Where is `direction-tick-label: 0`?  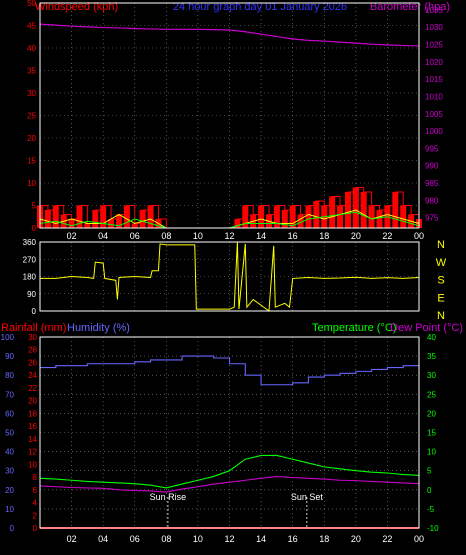
direction-tick-label: 0 is located at coordinates (34, 311).